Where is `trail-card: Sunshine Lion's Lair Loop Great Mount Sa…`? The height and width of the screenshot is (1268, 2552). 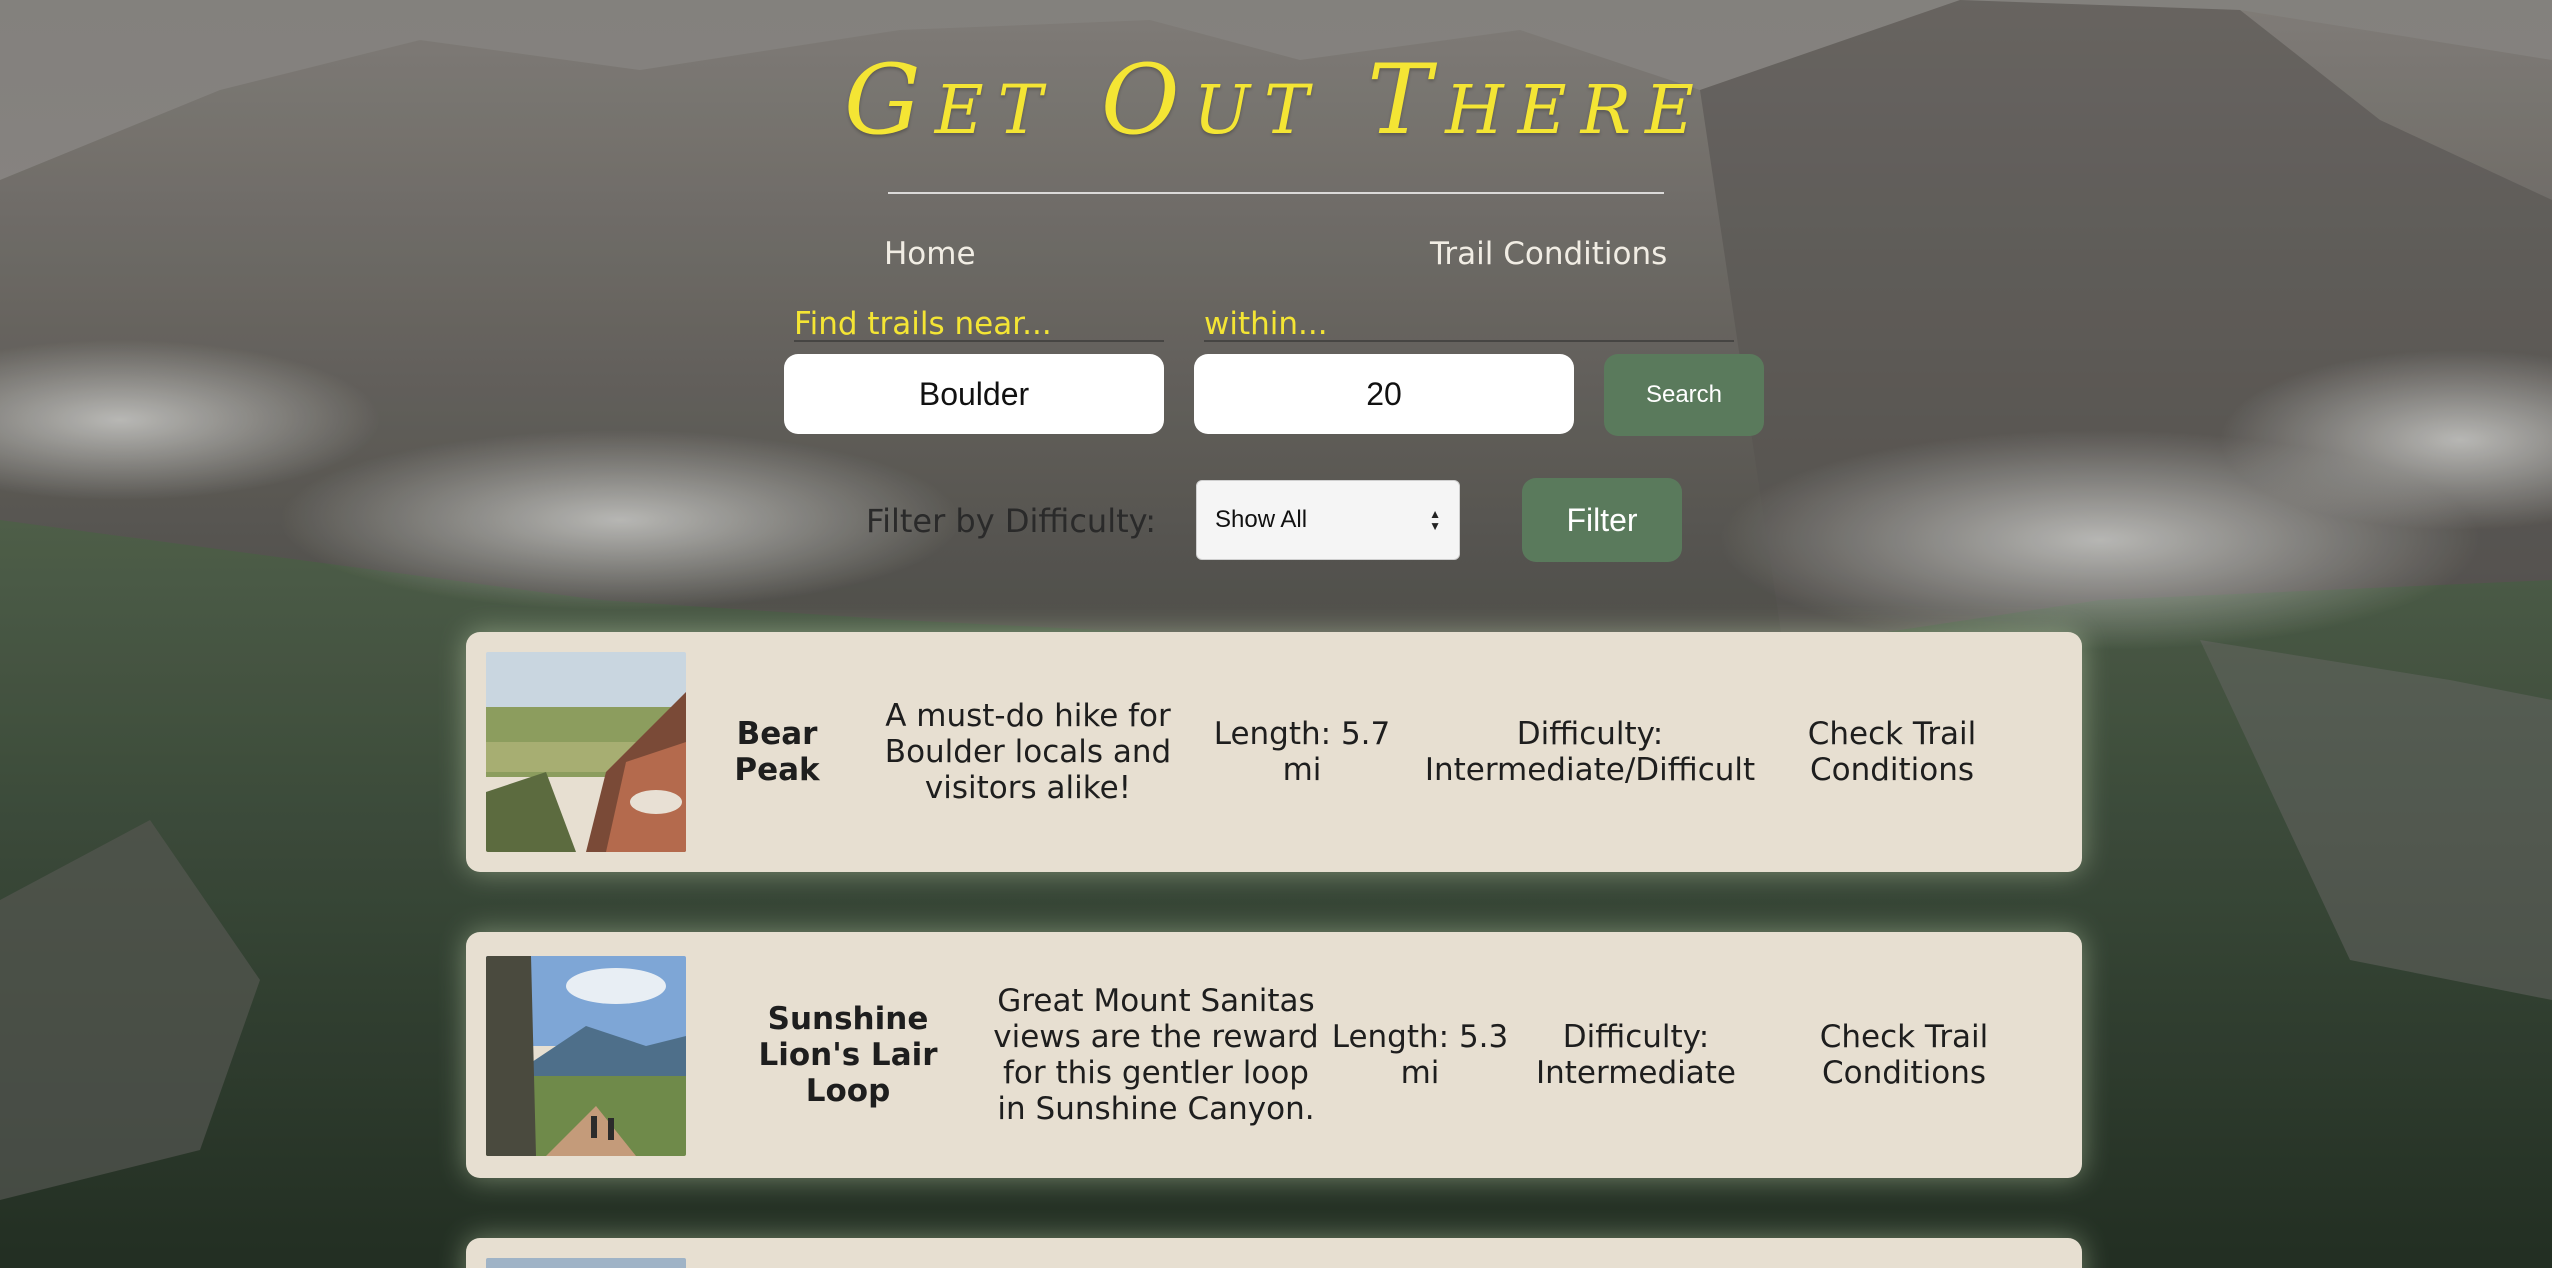 trail-card: Sunshine Lion's Lair Loop Great Mount Sa… is located at coordinates (1274, 1055).